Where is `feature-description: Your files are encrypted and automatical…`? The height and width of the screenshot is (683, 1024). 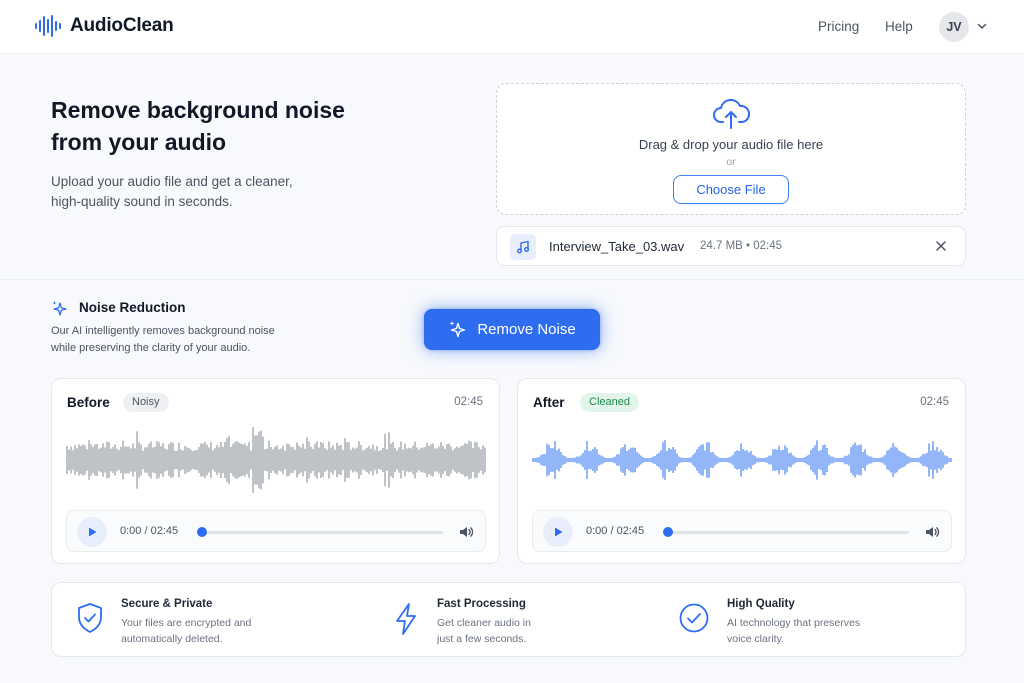
feature-description: Your files are encrypted and automatical… is located at coordinates (201, 631).